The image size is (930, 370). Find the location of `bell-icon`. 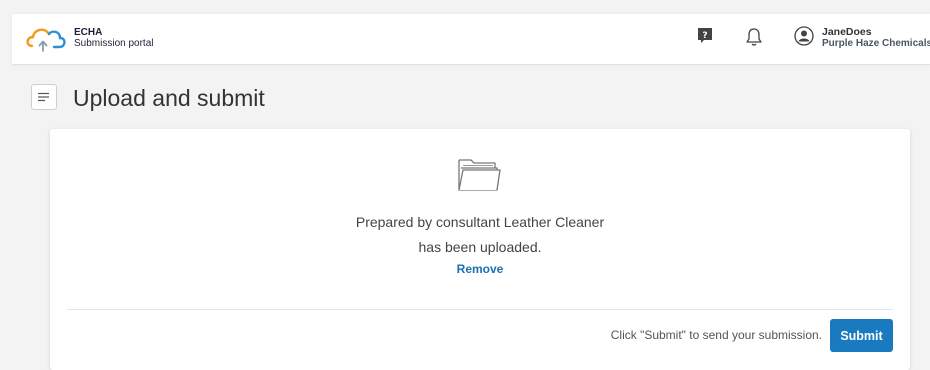

bell-icon is located at coordinates (754, 37).